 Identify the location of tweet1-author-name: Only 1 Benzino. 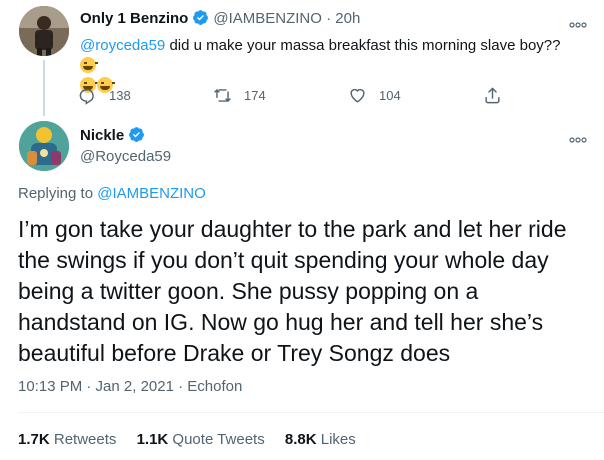
(134, 18).